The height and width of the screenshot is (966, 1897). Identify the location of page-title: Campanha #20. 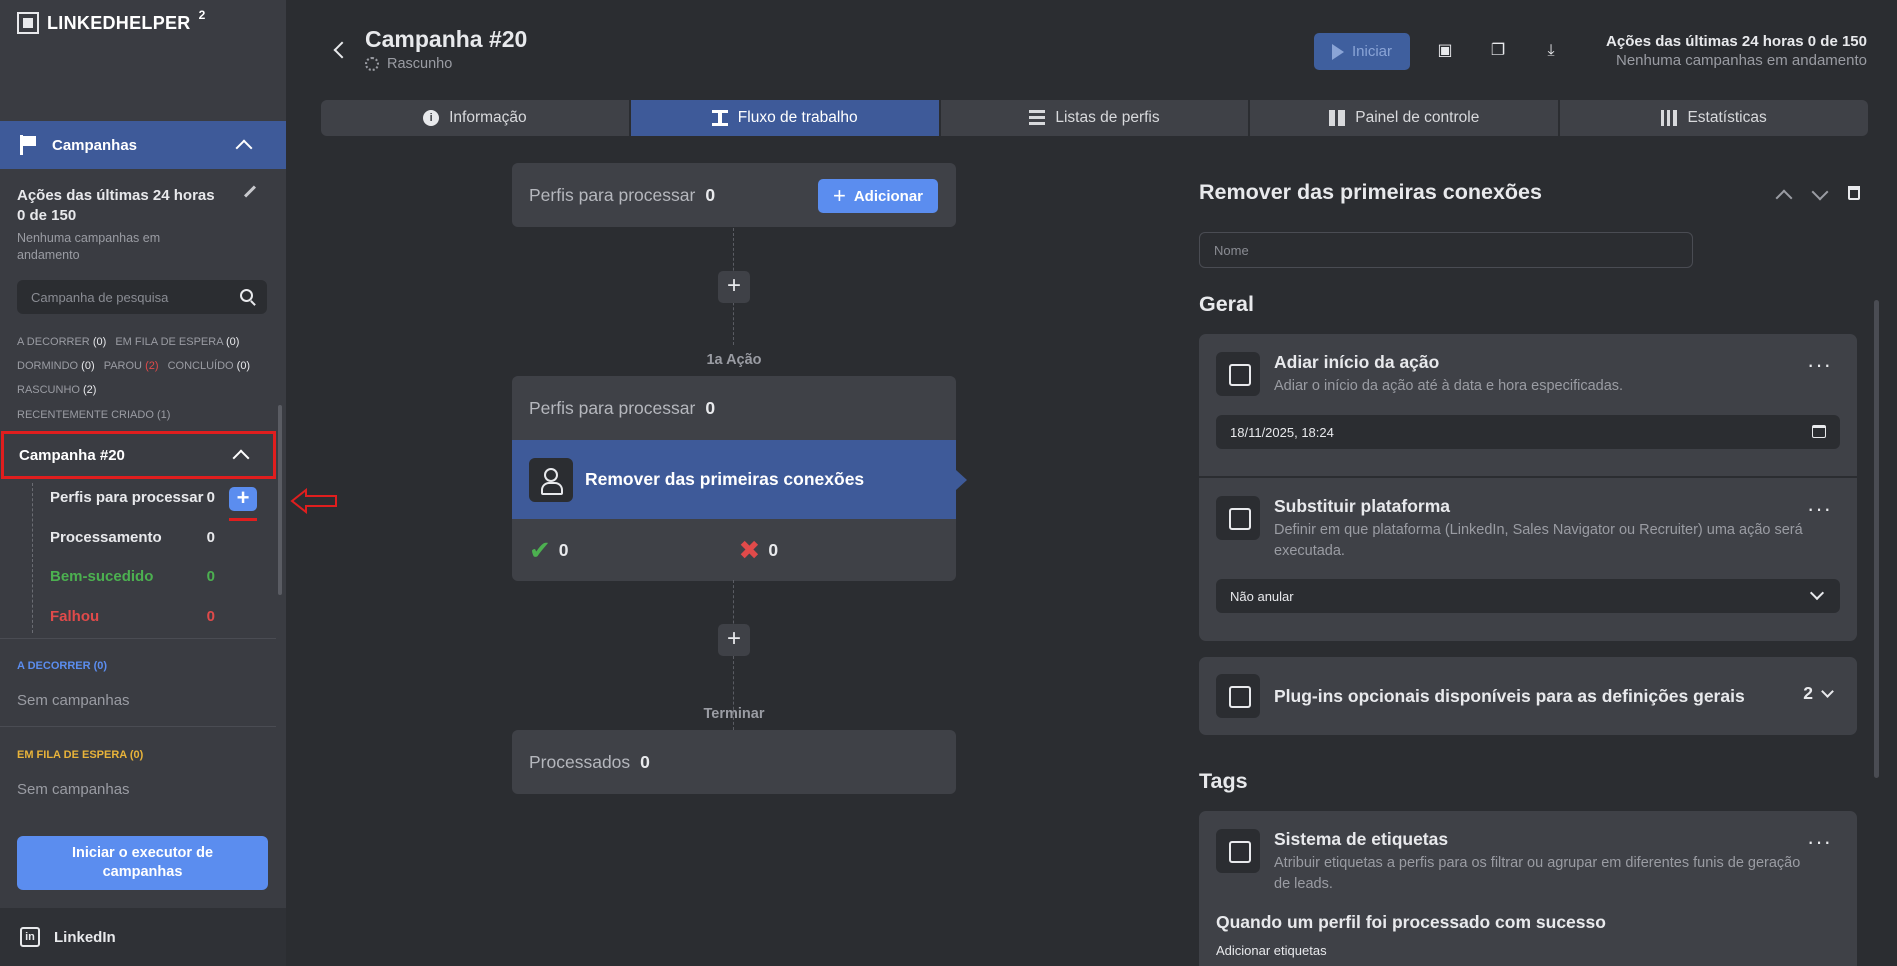
(446, 39).